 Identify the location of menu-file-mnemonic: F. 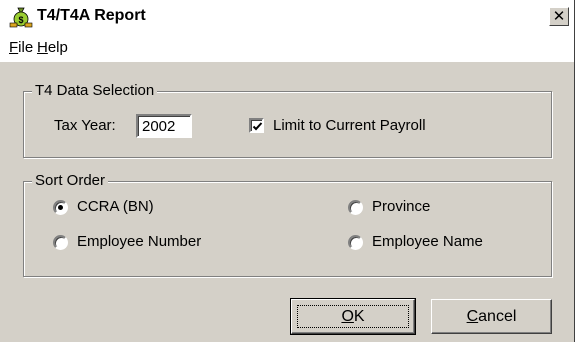
(14, 47).